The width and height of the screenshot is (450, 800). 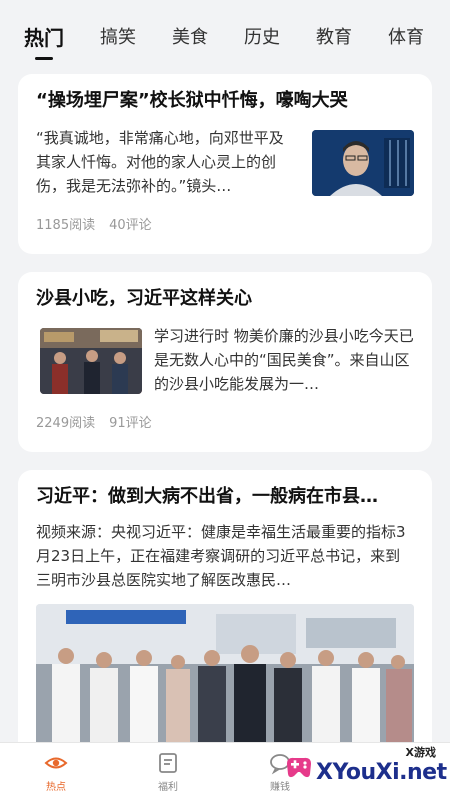 What do you see at coordinates (130, 423) in the screenshot?
I see `comment-count: 91评论` at bounding box center [130, 423].